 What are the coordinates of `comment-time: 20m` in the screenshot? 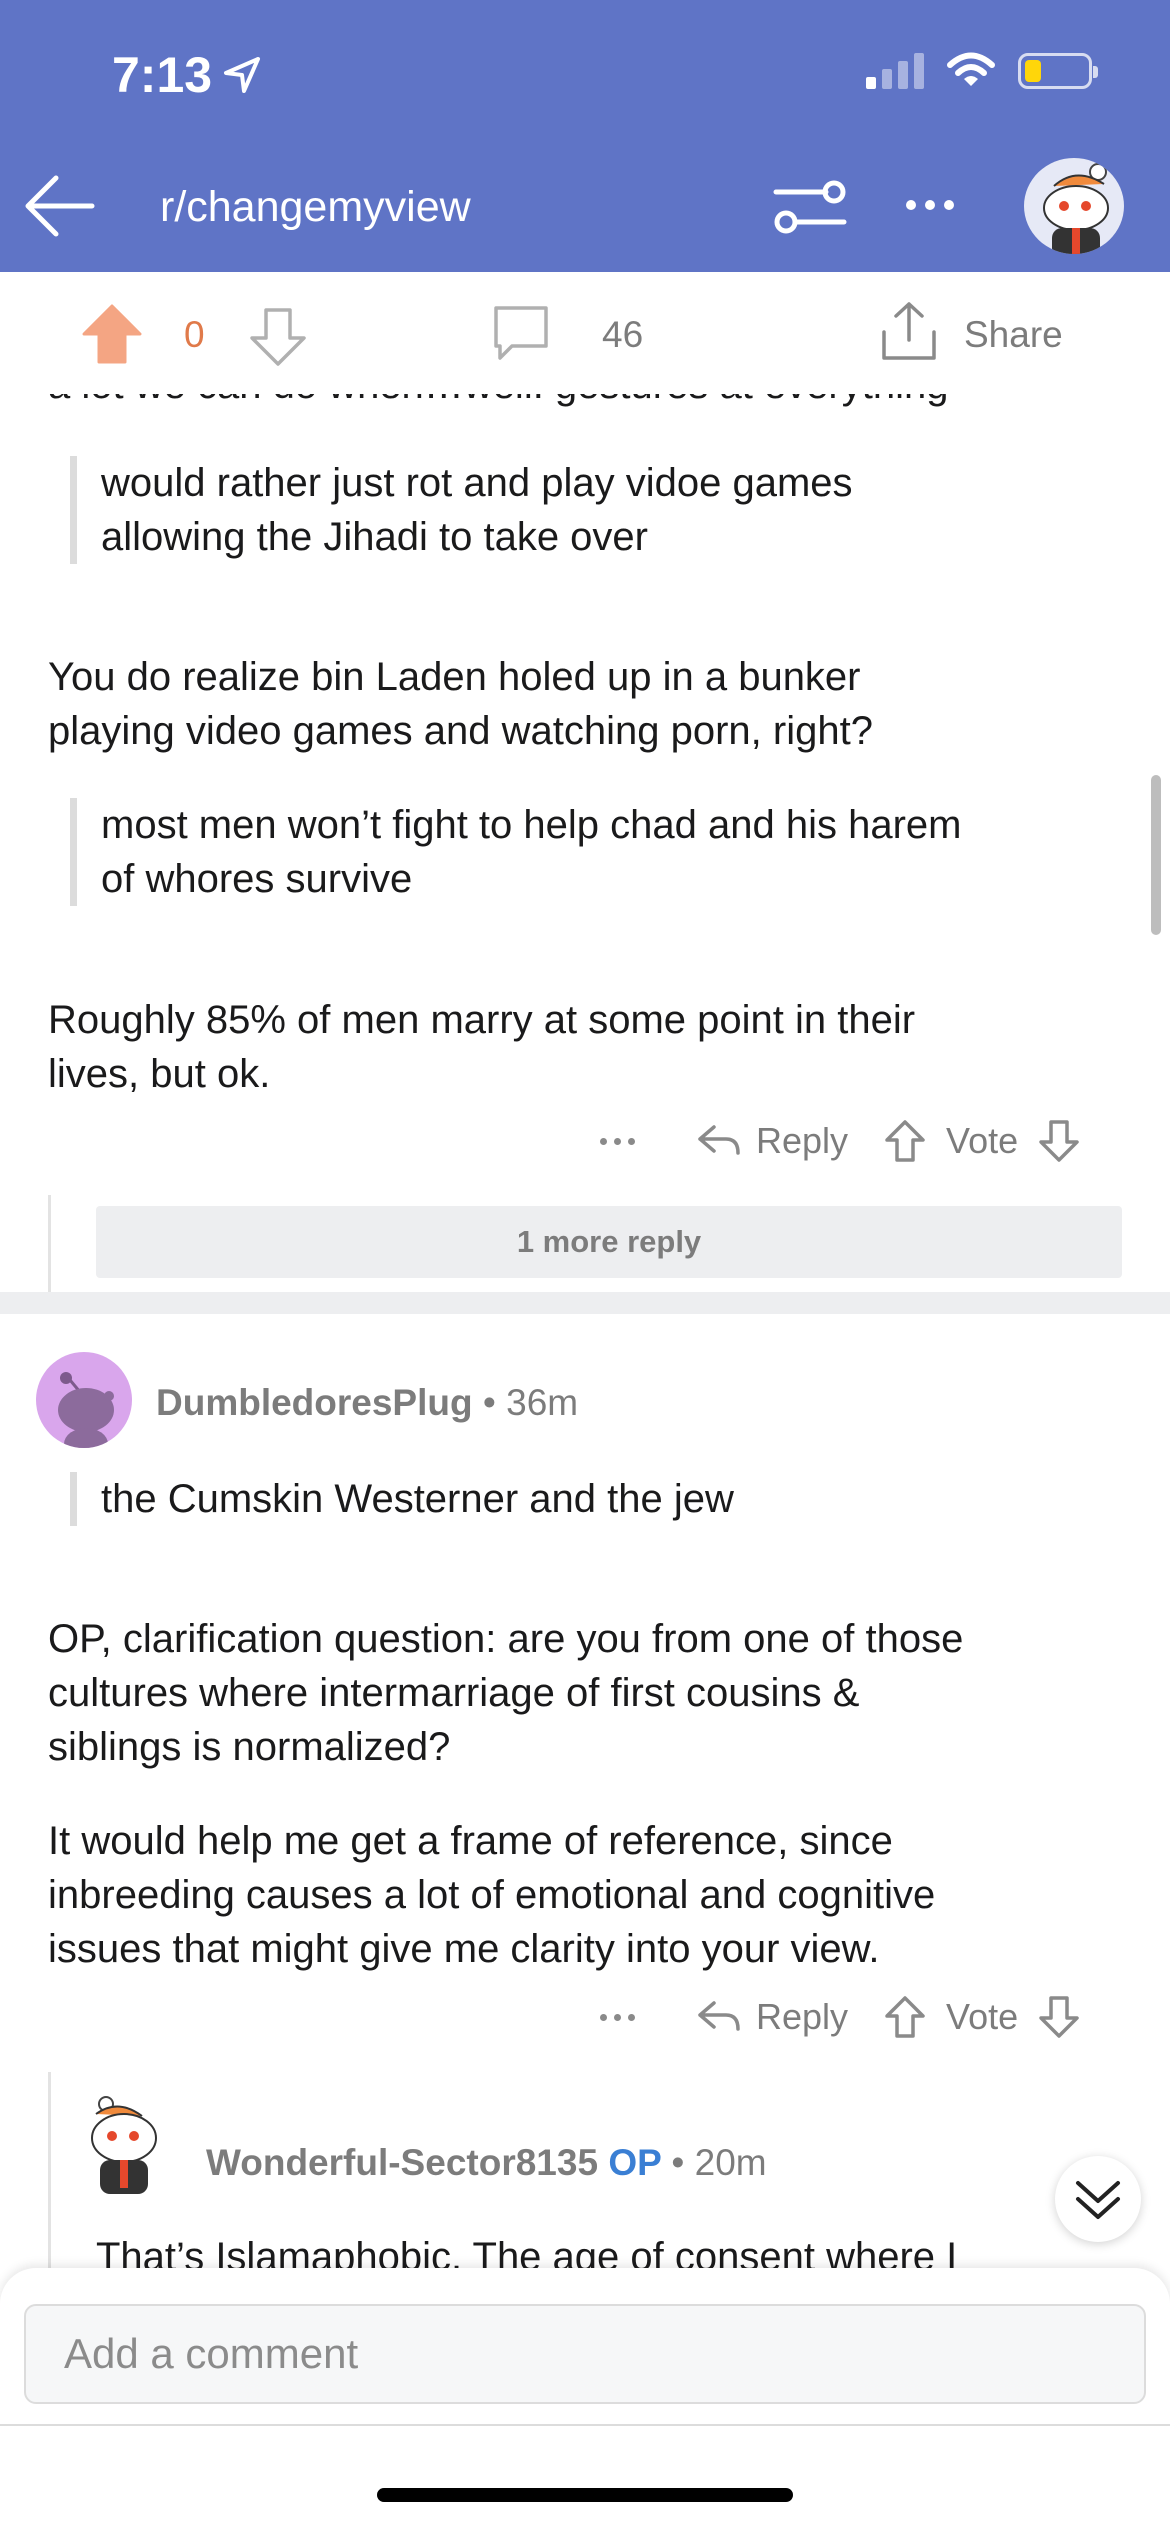 It's located at (730, 2162).